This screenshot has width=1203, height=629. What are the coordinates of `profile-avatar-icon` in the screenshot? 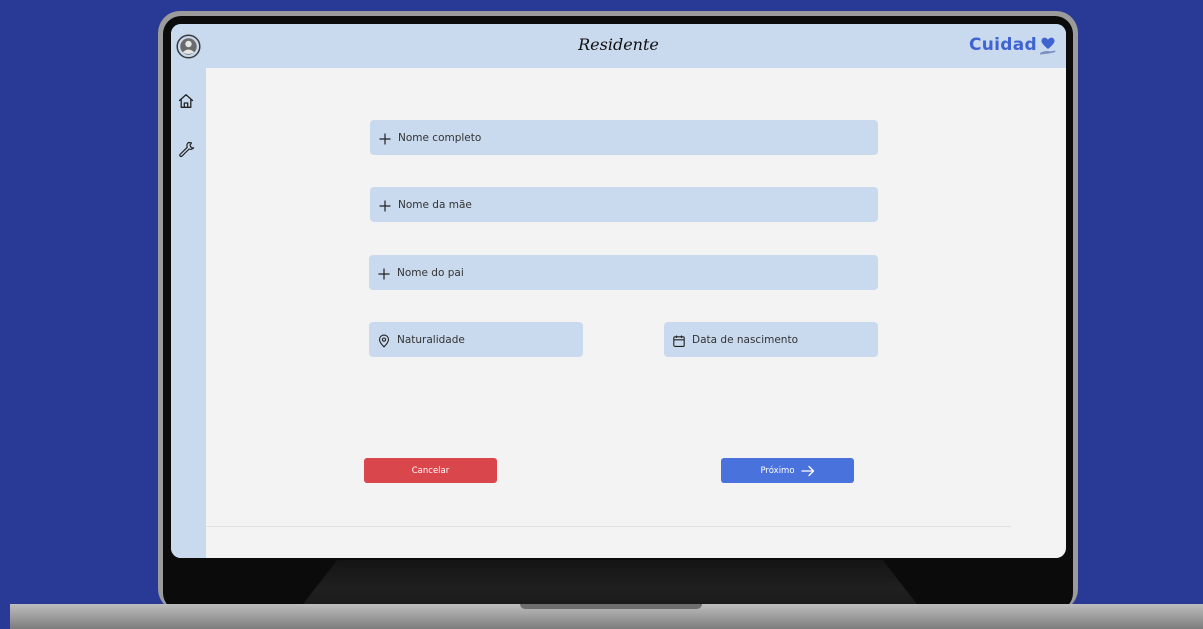 It's located at (188, 46).